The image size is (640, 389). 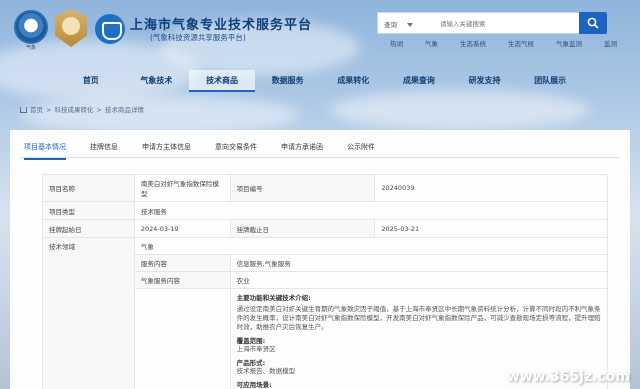 I want to click on home-icon, so click(x=23, y=110).